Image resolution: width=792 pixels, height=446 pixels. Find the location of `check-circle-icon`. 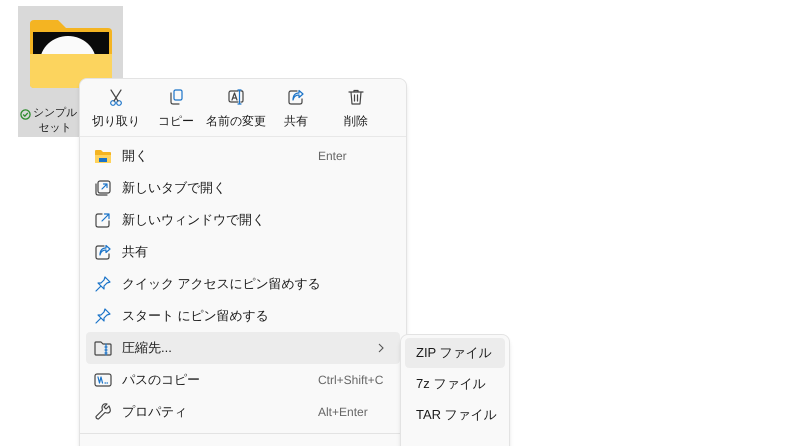

check-circle-icon is located at coordinates (25, 114).